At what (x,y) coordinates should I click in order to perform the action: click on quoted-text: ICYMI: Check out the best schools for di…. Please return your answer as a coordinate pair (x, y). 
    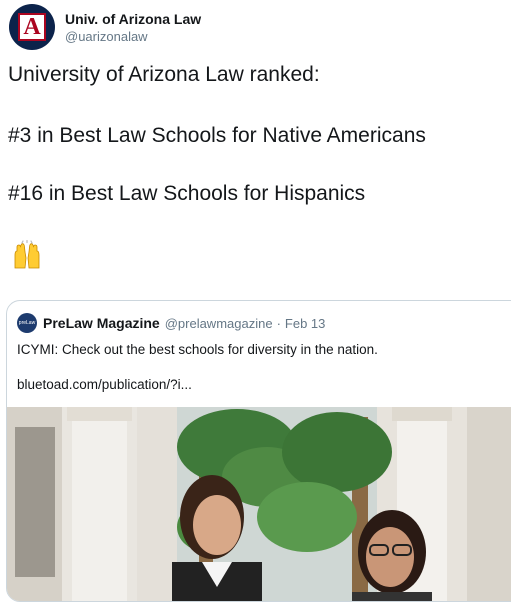
    Looking at the image, I should click on (197, 349).